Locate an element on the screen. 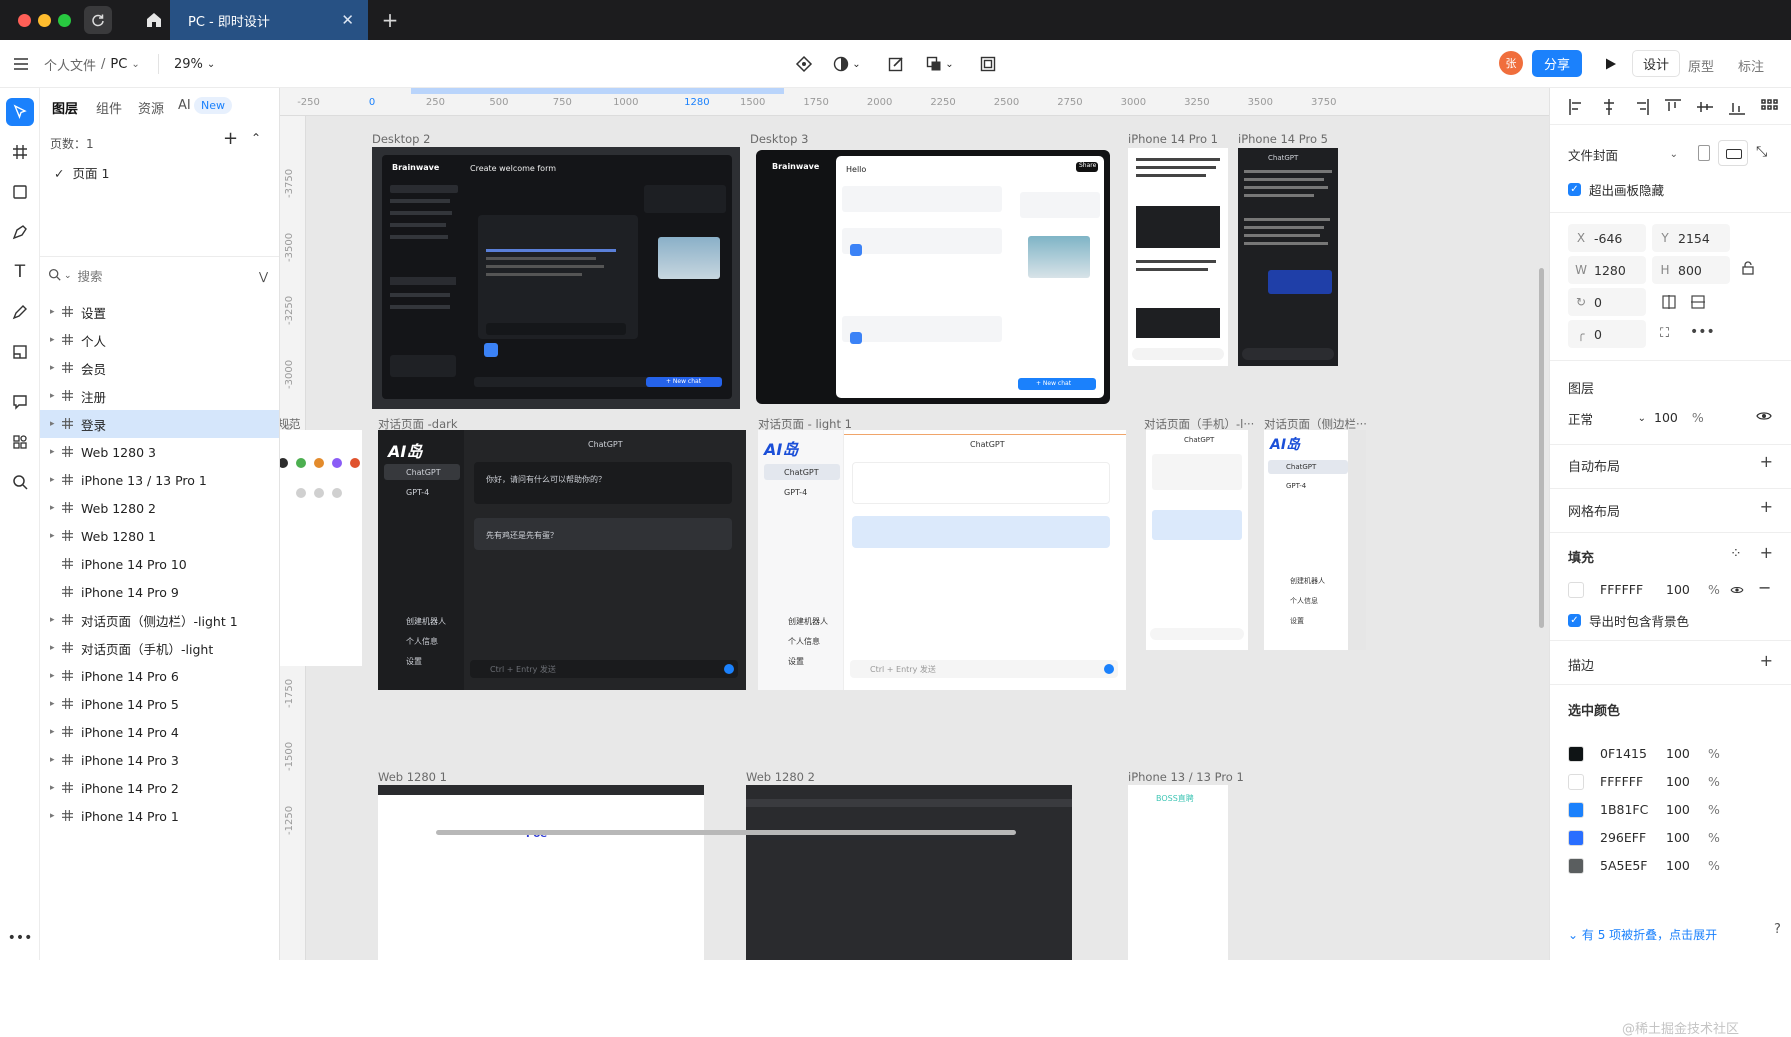  layer-row: ▸ iPhone 14 Pro 2 is located at coordinates (159, 788).